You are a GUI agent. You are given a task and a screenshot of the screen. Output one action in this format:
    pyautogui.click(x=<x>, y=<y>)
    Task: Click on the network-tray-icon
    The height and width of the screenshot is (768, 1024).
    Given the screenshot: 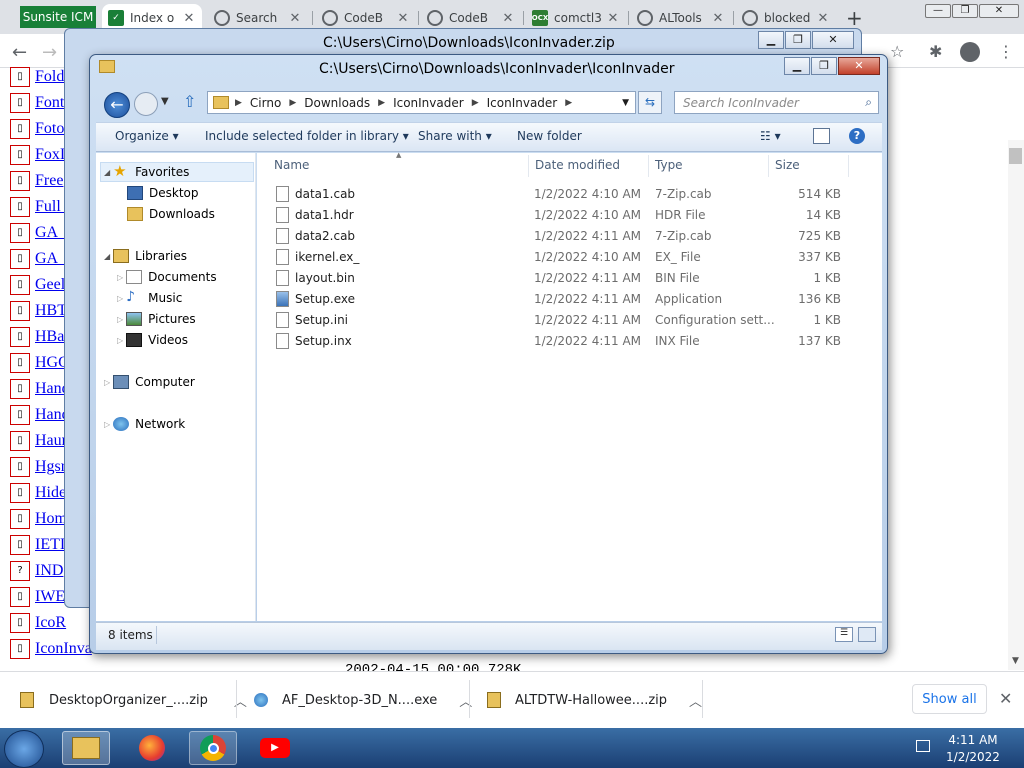 What is the action you would take?
    pyautogui.click(x=923, y=746)
    